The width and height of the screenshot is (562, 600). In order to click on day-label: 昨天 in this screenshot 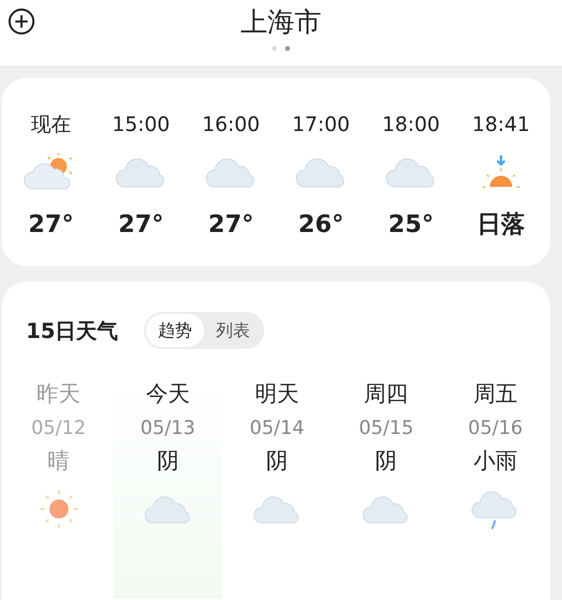, I will do `click(58, 395)`.